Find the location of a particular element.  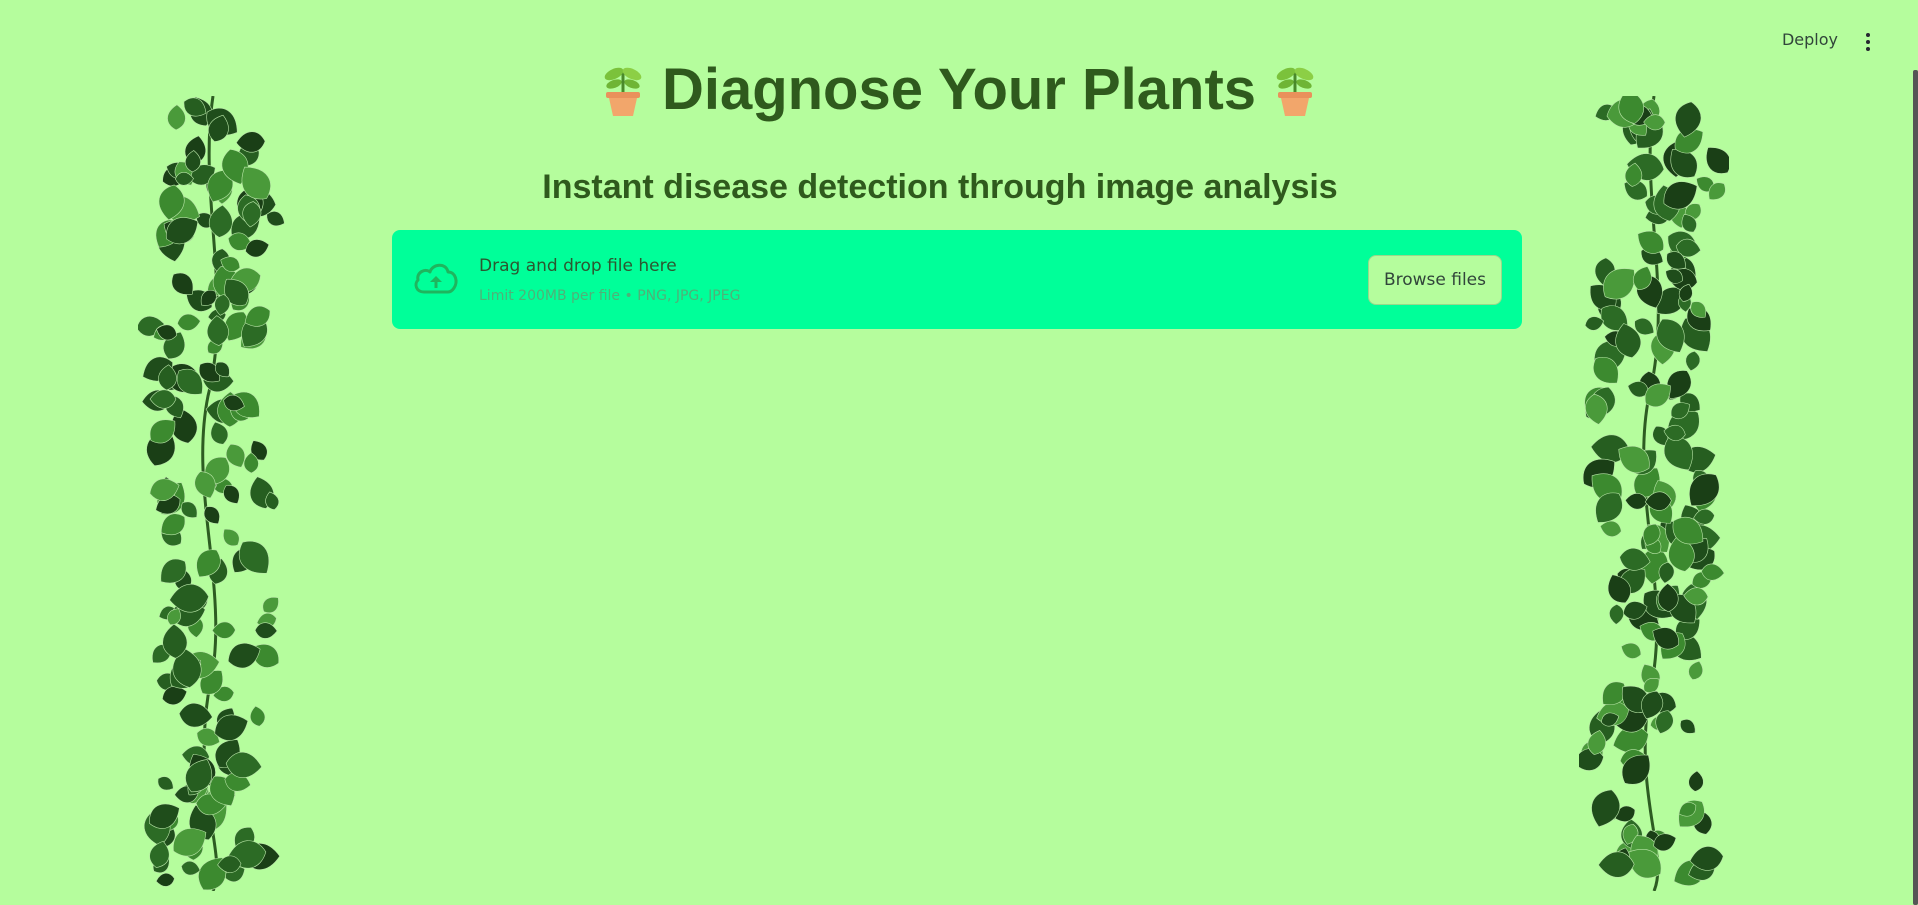

deploy-button: Deploy is located at coordinates (1810, 39).